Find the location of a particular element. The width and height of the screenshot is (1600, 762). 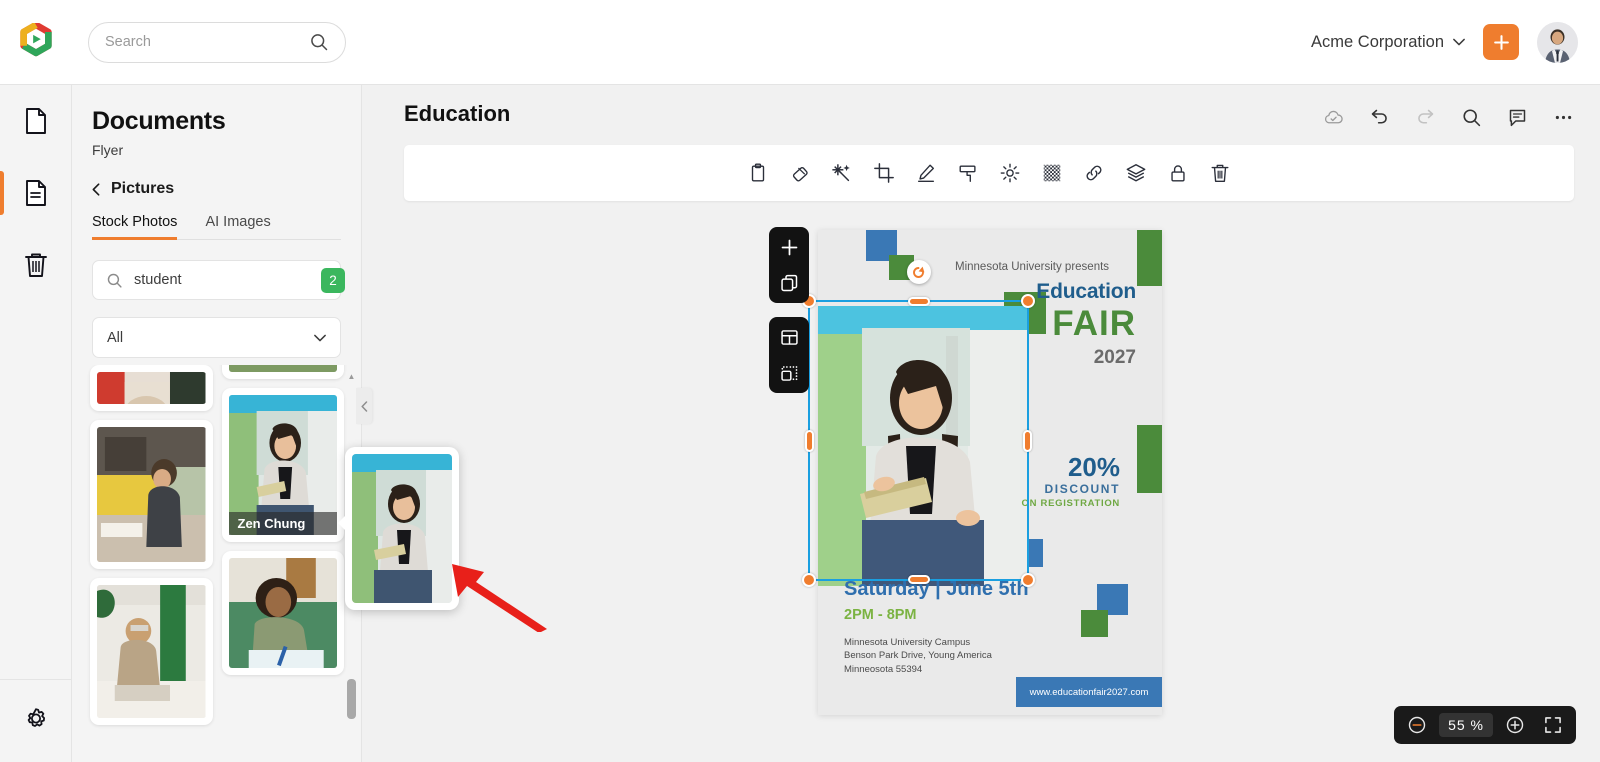

panel-subtitle: Flyer is located at coordinates (108, 150).